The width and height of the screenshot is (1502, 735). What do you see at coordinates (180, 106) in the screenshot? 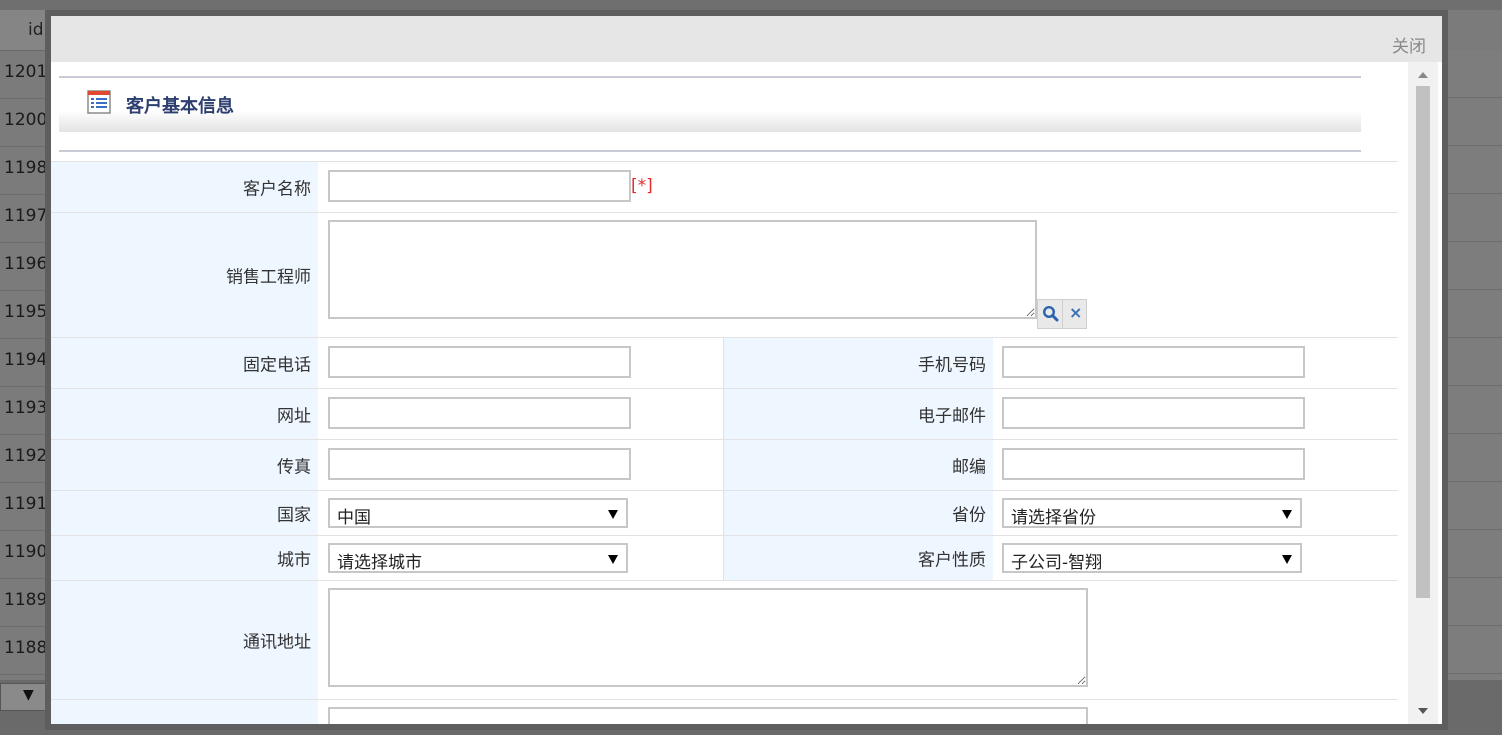
I see `section-title: 客户基本信息` at bounding box center [180, 106].